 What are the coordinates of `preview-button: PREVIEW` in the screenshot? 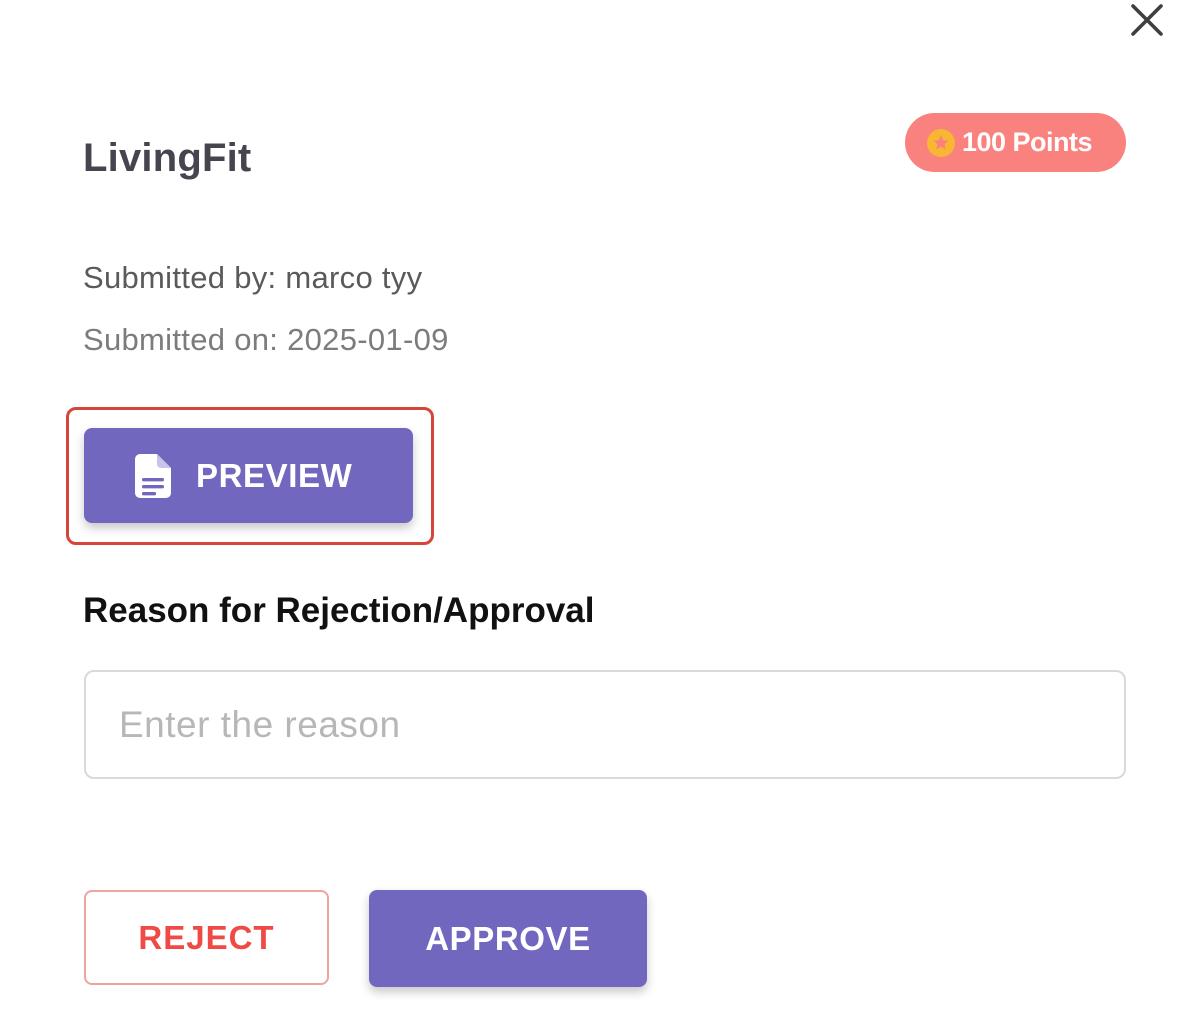 It's located at (248, 475).